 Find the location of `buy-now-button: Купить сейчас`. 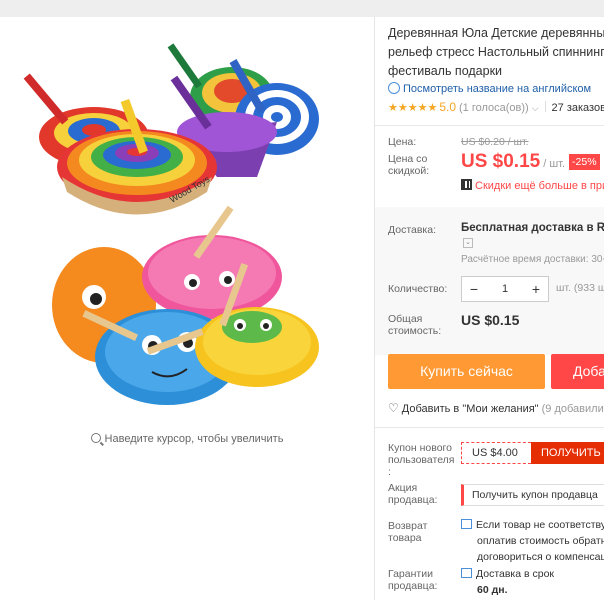

buy-now-button: Купить сейчас is located at coordinates (466, 371).